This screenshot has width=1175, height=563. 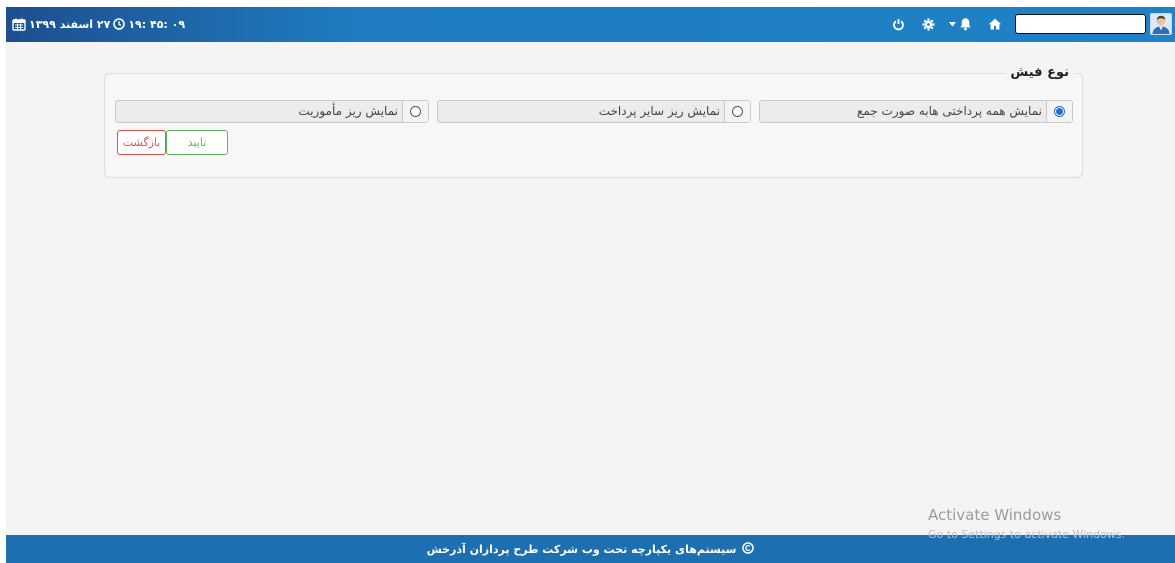 I want to click on option-label: نمایش ریز سایر پرداخت, so click(x=659, y=111).